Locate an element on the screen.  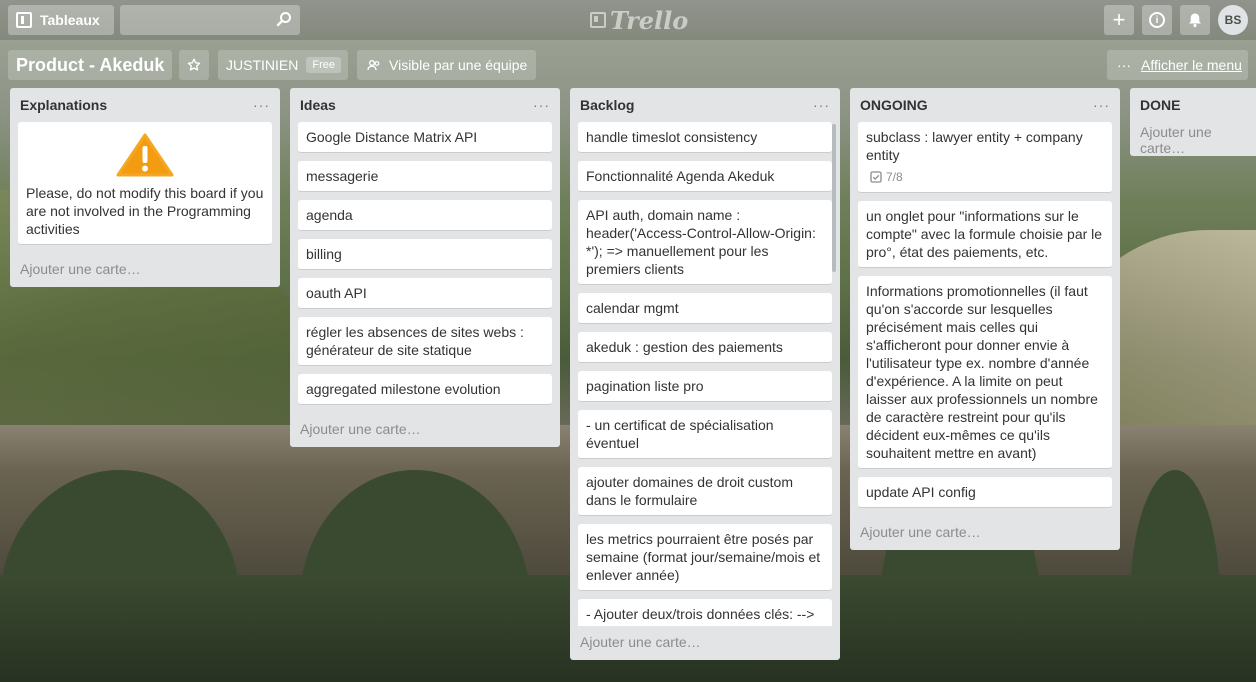
info-icon: i is located at coordinates (1157, 20).